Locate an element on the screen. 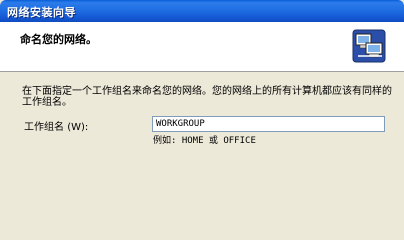 This screenshot has height=240, width=404. workgroup-label-accel: (W): is located at coordinates (78, 127).